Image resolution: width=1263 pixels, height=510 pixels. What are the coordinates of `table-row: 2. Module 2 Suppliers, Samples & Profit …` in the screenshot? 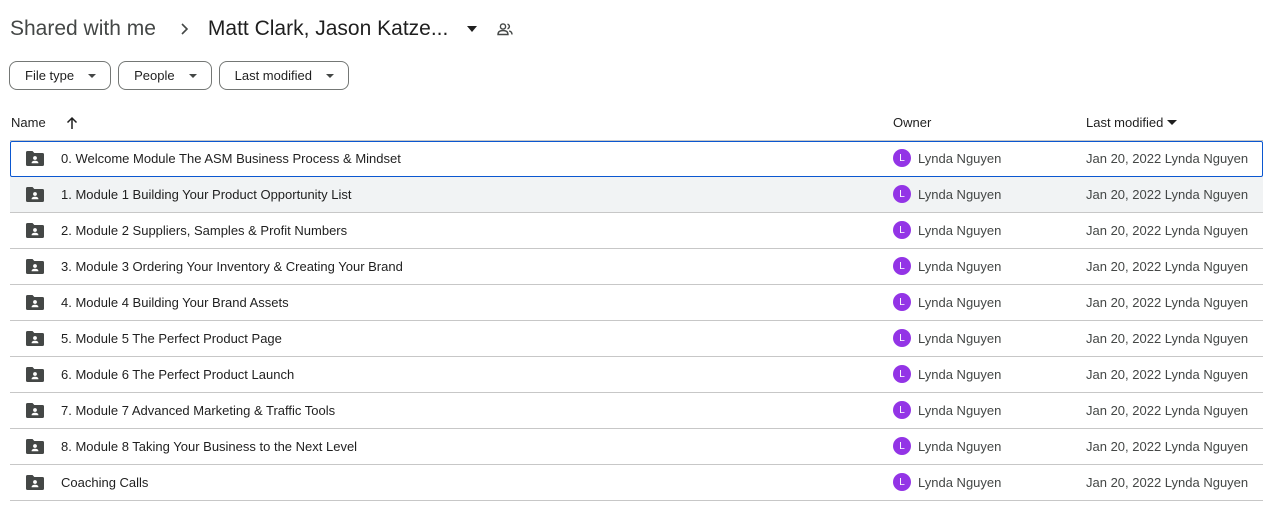 It's located at (636, 231).